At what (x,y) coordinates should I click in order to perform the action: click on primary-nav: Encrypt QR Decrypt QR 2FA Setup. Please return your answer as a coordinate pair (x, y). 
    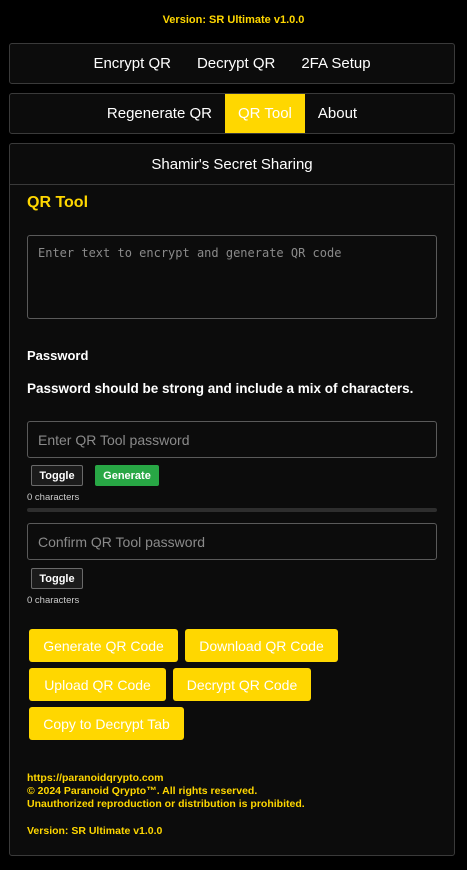
    Looking at the image, I should click on (232, 63).